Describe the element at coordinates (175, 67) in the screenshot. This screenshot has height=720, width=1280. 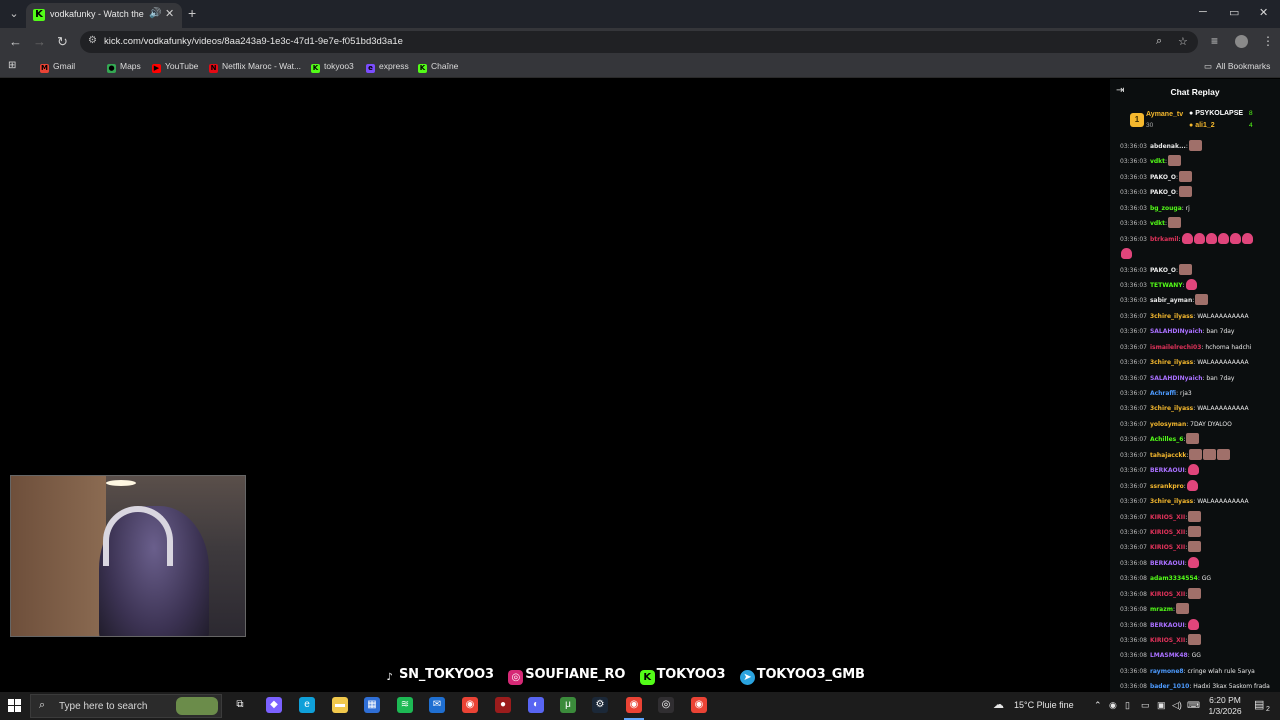
I see `bookmark-youtube: ▶ YouTube` at that location.